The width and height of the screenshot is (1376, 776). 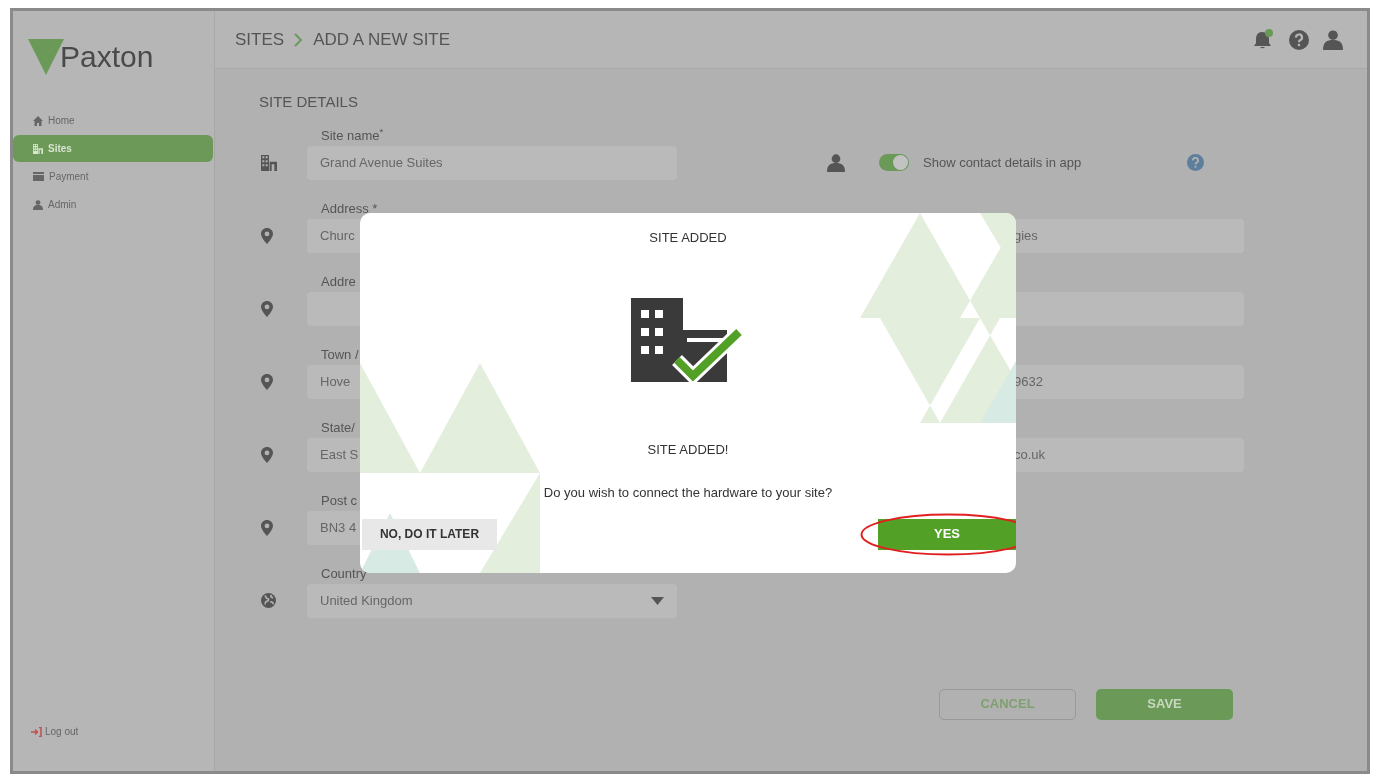 I want to click on dialog-heading: SITE ADDED!, so click(x=688, y=449).